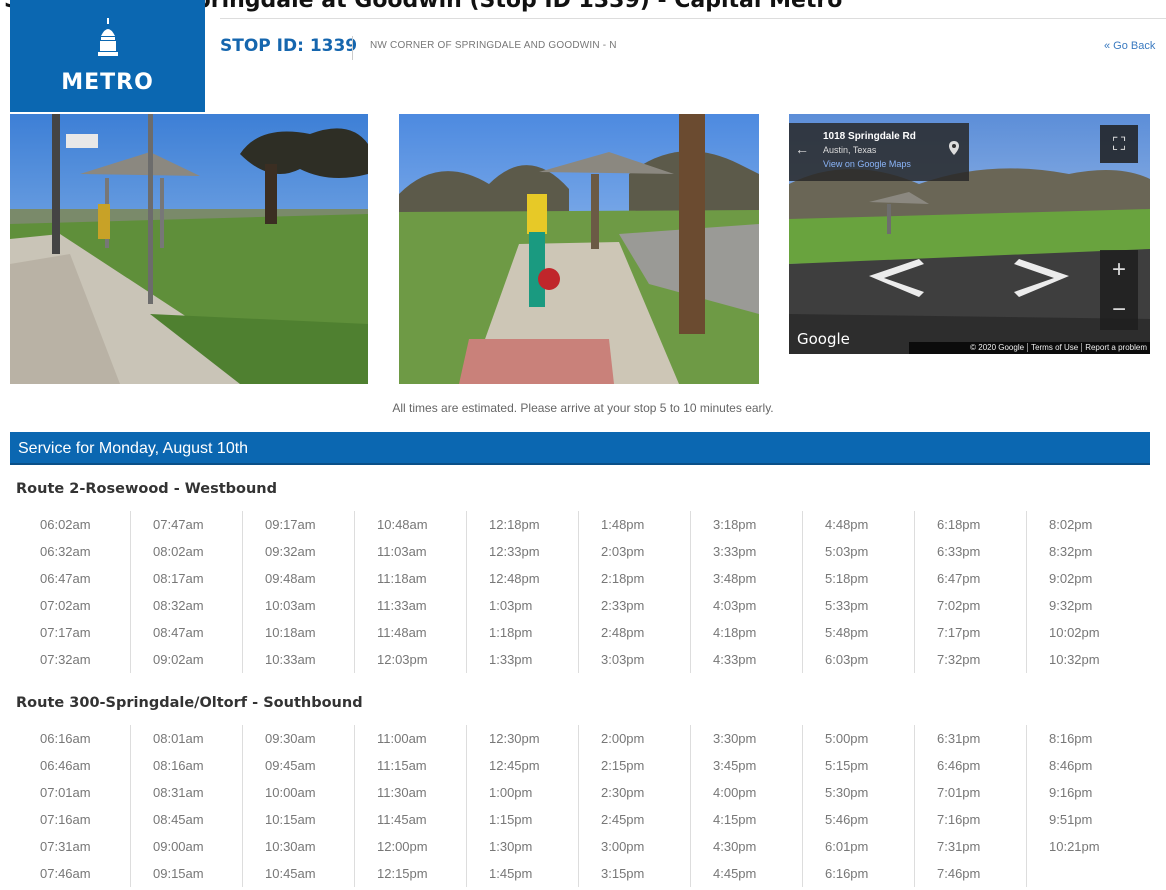 This screenshot has width=1166, height=890. What do you see at coordinates (402, 792) in the screenshot?
I see `departure-time: 11:30am` at bounding box center [402, 792].